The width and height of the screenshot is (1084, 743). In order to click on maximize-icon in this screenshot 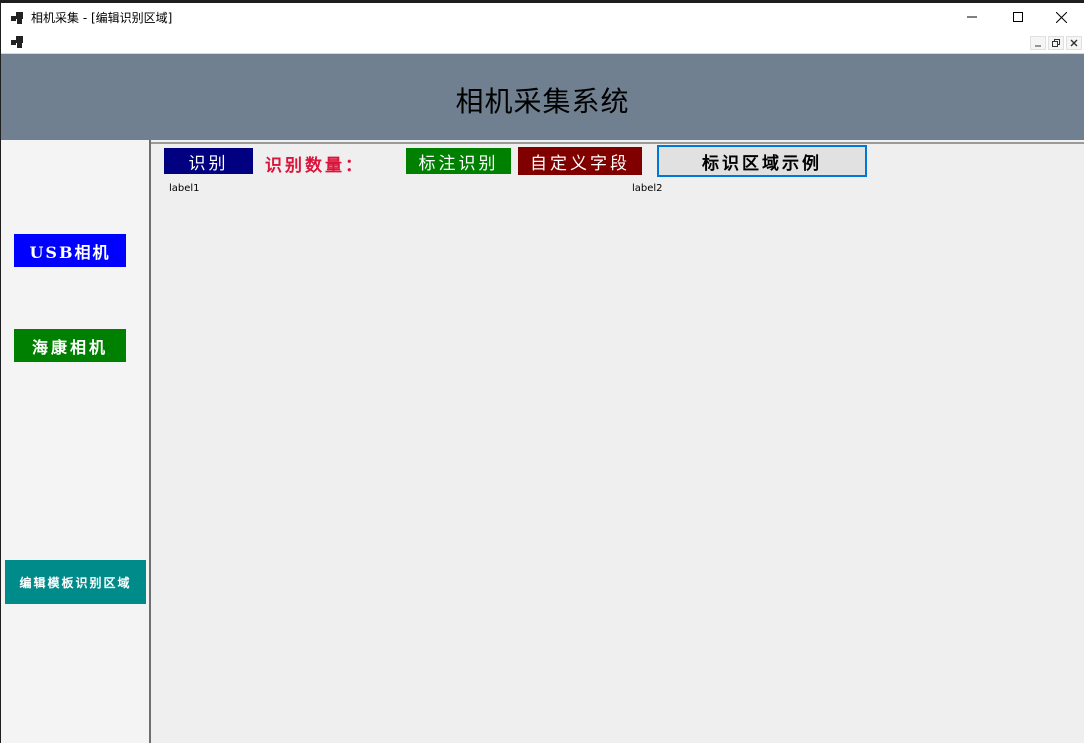, I will do `click(1018, 17)`.